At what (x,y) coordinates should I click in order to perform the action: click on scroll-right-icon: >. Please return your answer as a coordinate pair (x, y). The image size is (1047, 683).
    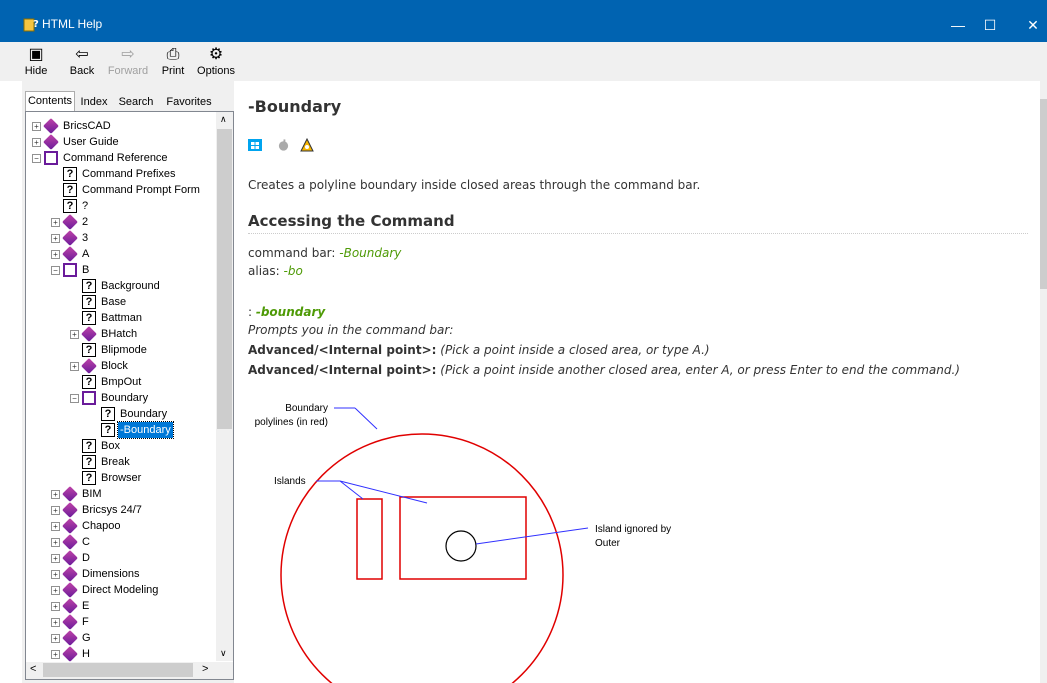
    Looking at the image, I should click on (205, 669).